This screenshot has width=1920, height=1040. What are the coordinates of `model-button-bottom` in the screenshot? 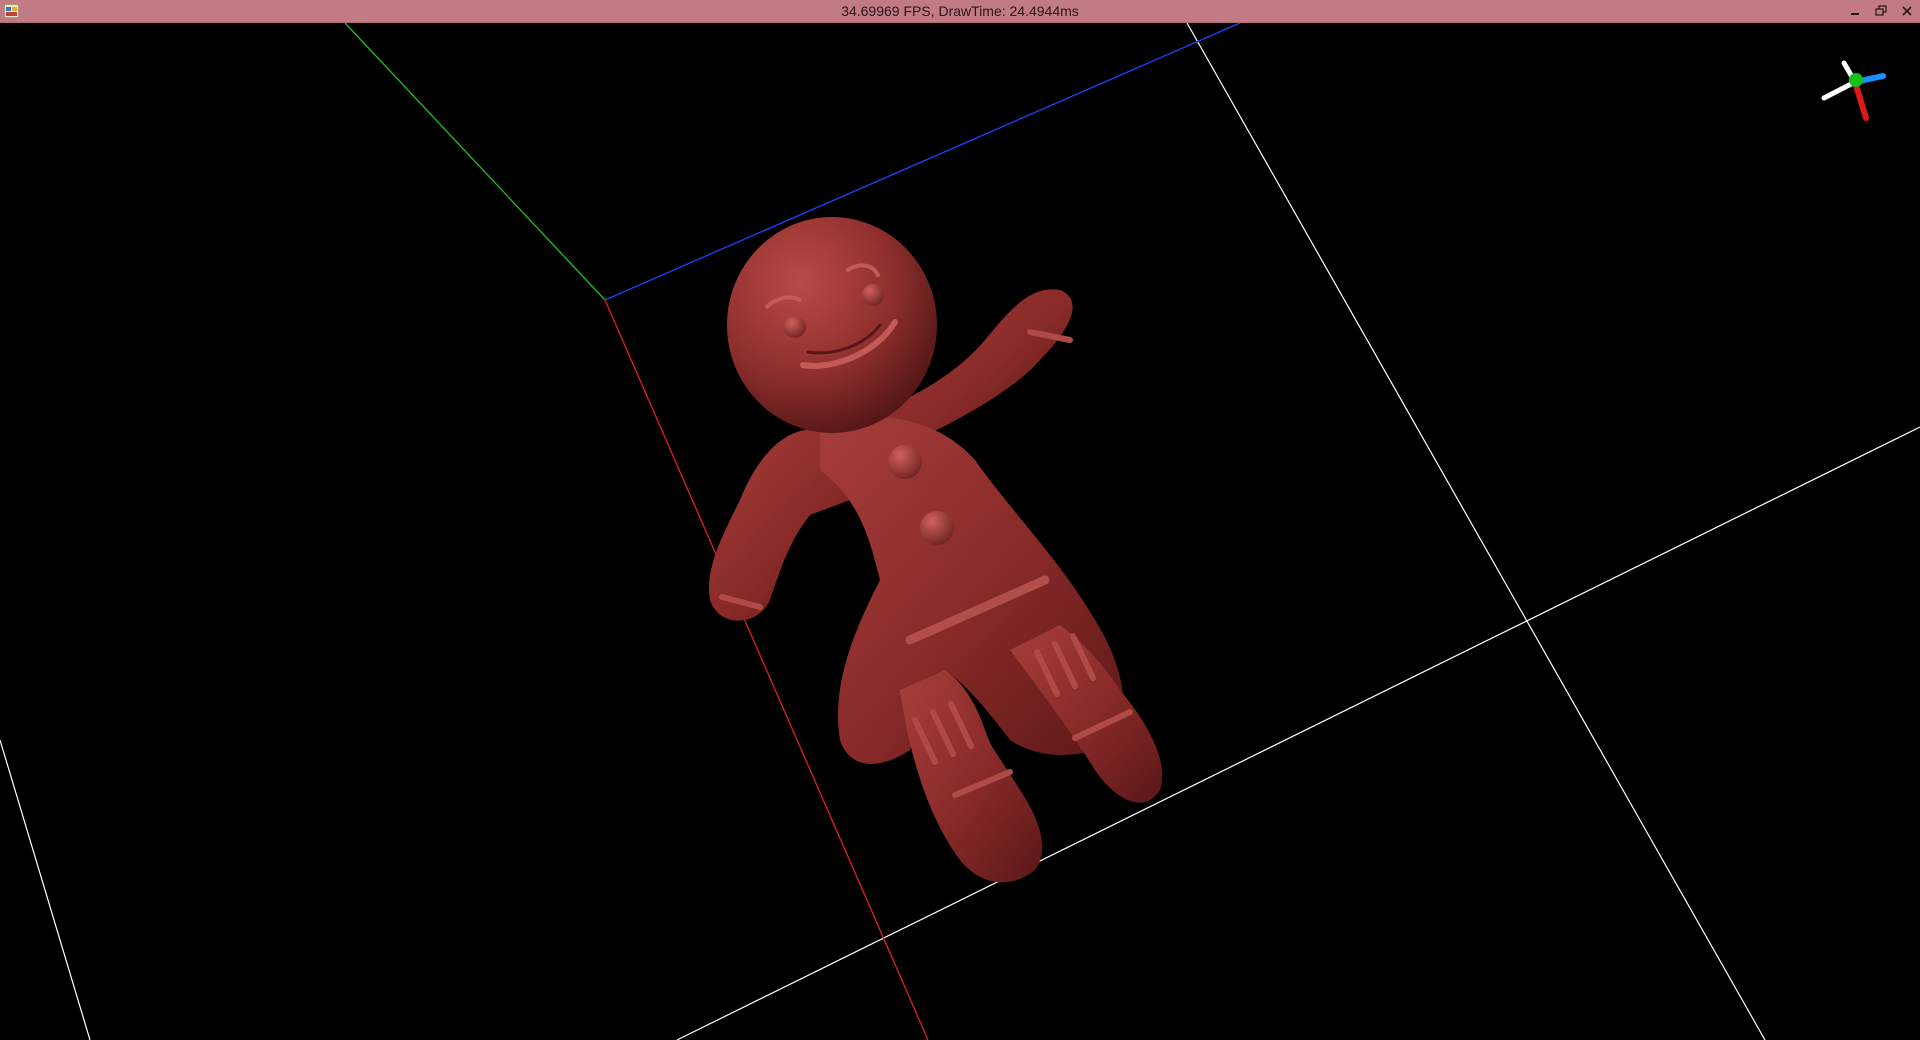 It's located at (937, 528).